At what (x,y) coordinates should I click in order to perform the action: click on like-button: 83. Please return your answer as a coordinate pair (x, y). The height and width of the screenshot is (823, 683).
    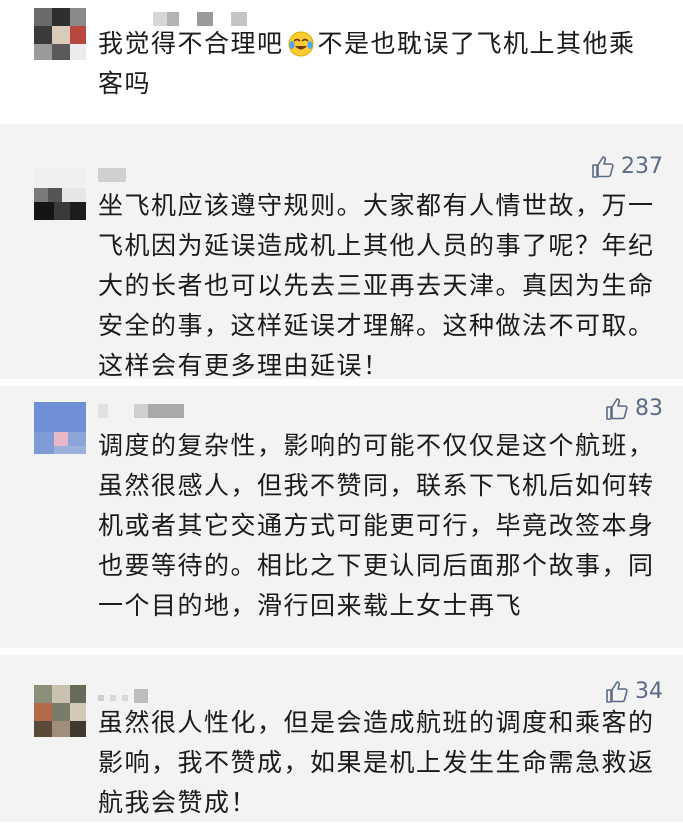
    Looking at the image, I should click on (634, 408).